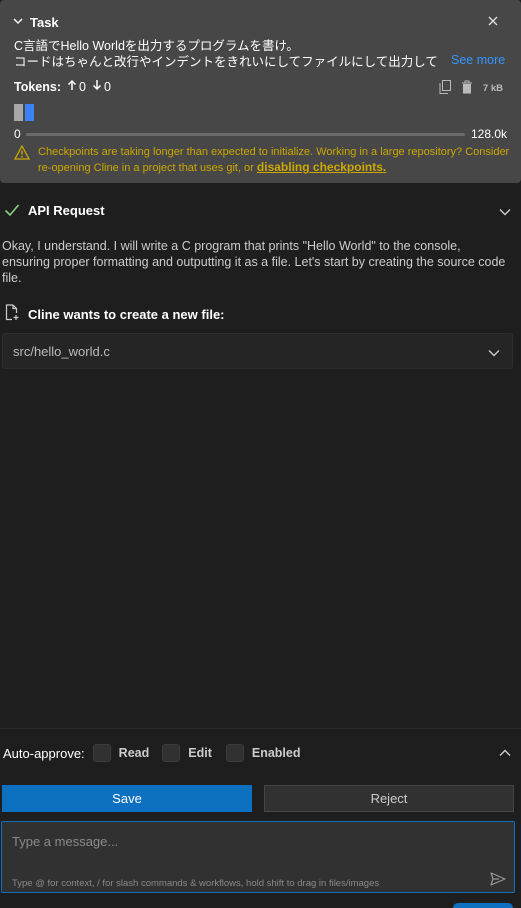  I want to click on task-text-line1: C言語でHello Worldを出力するプログラムを書け。, so click(156, 46).